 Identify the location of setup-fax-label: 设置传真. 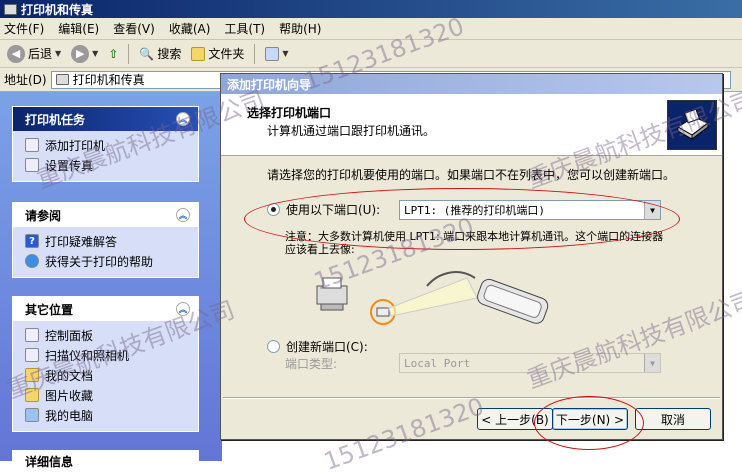
(69, 165).